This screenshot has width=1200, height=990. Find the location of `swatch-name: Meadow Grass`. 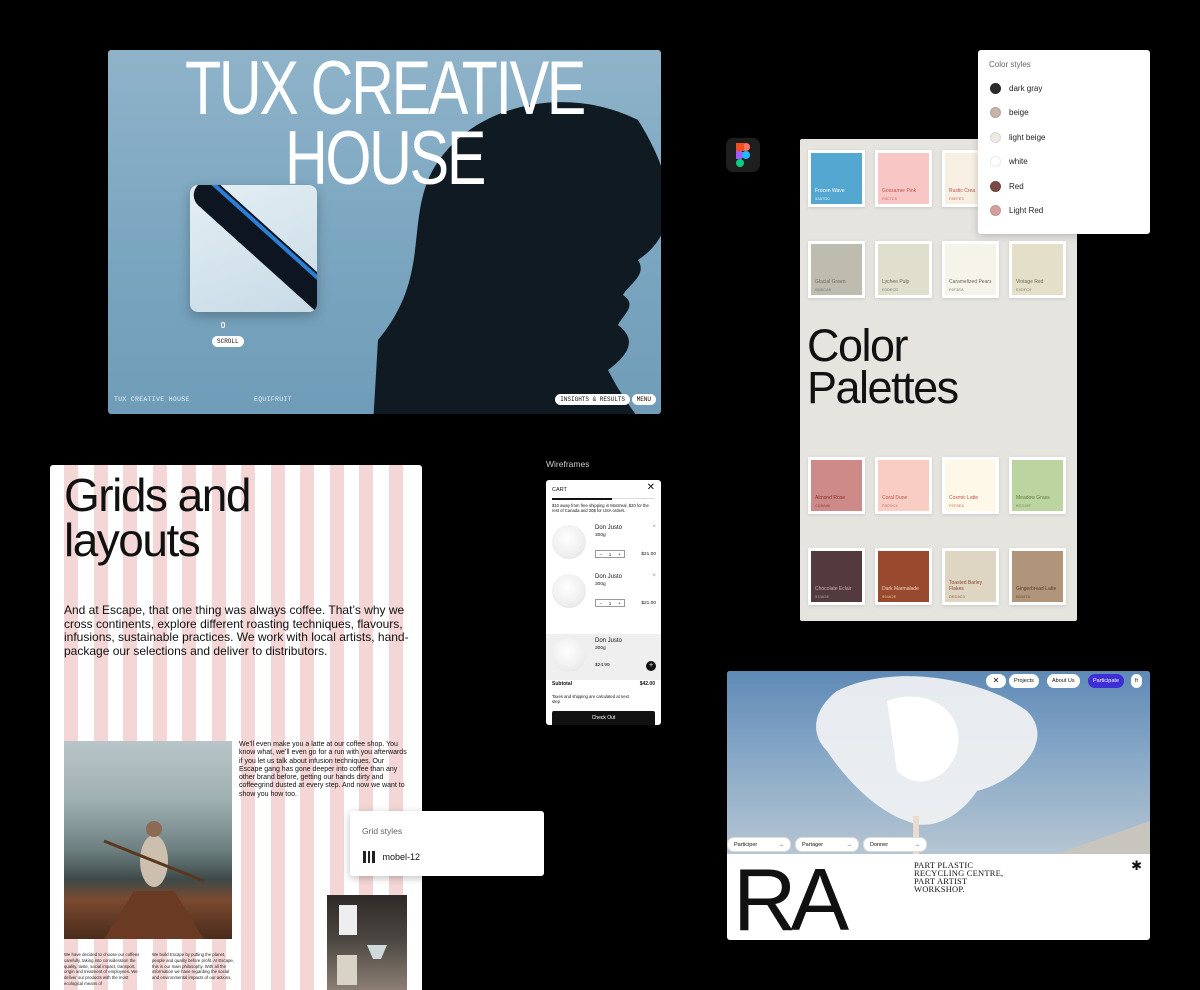

swatch-name: Meadow Grass is located at coordinates (1033, 498).